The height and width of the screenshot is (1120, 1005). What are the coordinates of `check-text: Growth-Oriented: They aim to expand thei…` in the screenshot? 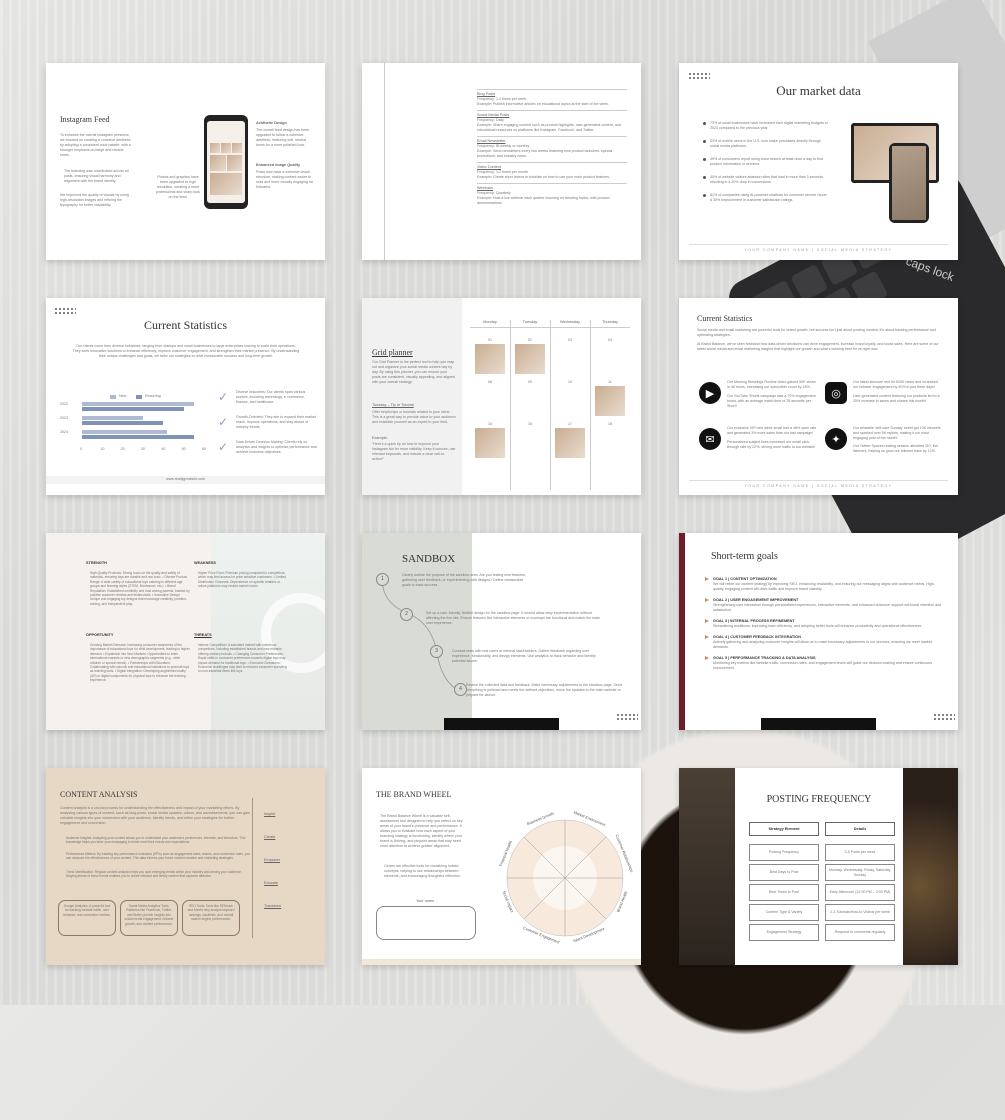 It's located at (276, 422).